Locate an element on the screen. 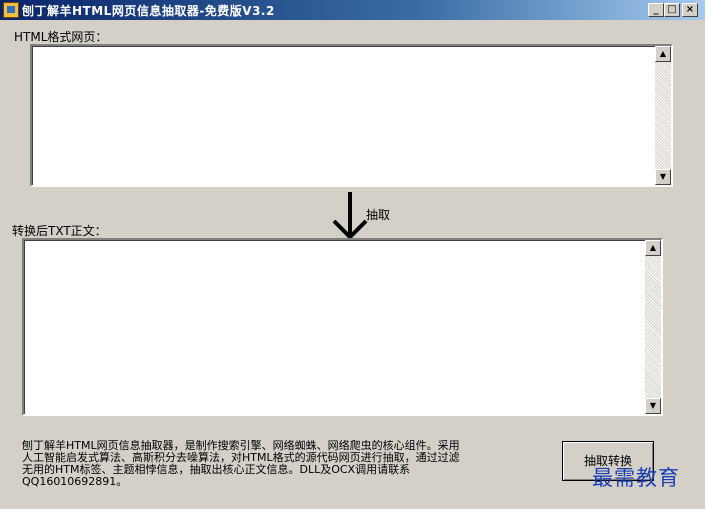 The width and height of the screenshot is (713, 509). close-button: × is located at coordinates (690, 10).